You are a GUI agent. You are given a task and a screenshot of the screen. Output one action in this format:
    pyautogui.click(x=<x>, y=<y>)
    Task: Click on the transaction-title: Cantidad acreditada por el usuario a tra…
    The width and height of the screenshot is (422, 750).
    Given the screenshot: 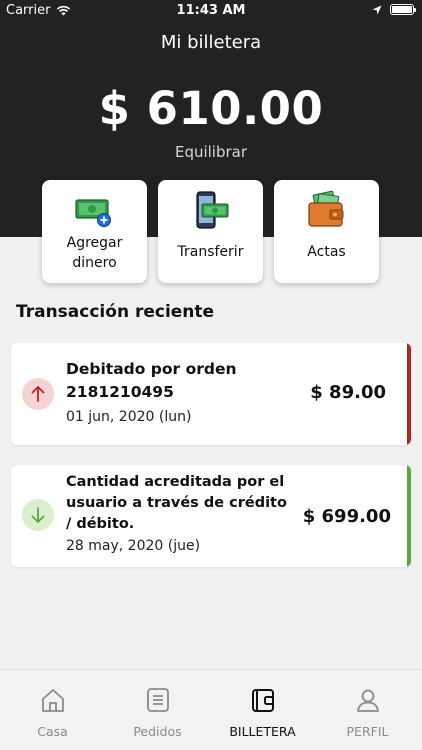 What is the action you would take?
    pyautogui.click(x=176, y=503)
    